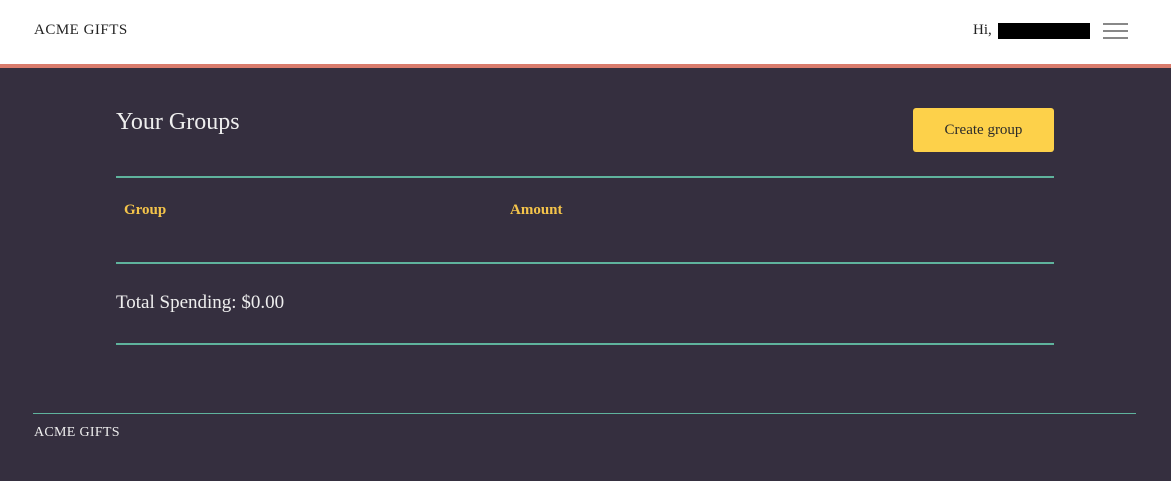 The width and height of the screenshot is (1171, 481). I want to click on table-top-divider, so click(585, 177).